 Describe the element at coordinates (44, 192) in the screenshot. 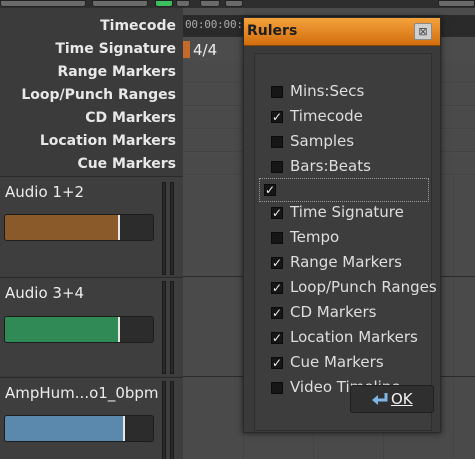

I see `track-name: Audio 1+2` at that location.